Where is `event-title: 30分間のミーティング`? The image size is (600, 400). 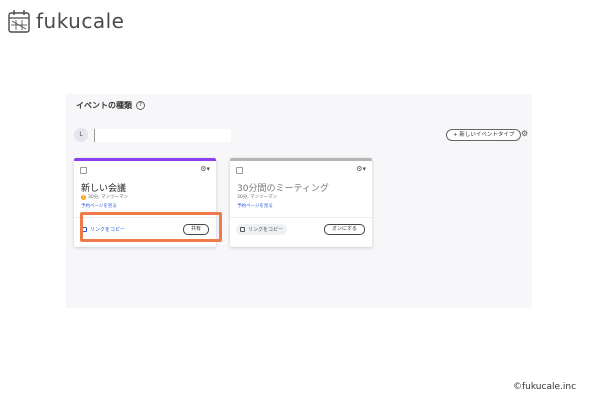 event-title: 30分間のミーティング is located at coordinates (283, 189).